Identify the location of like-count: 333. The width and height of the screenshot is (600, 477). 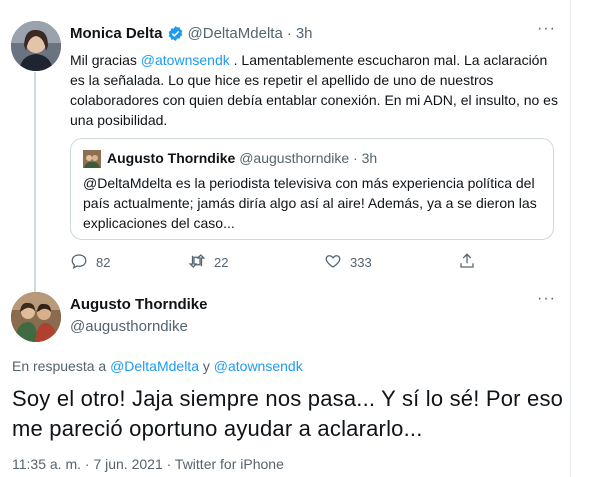
(361, 262).